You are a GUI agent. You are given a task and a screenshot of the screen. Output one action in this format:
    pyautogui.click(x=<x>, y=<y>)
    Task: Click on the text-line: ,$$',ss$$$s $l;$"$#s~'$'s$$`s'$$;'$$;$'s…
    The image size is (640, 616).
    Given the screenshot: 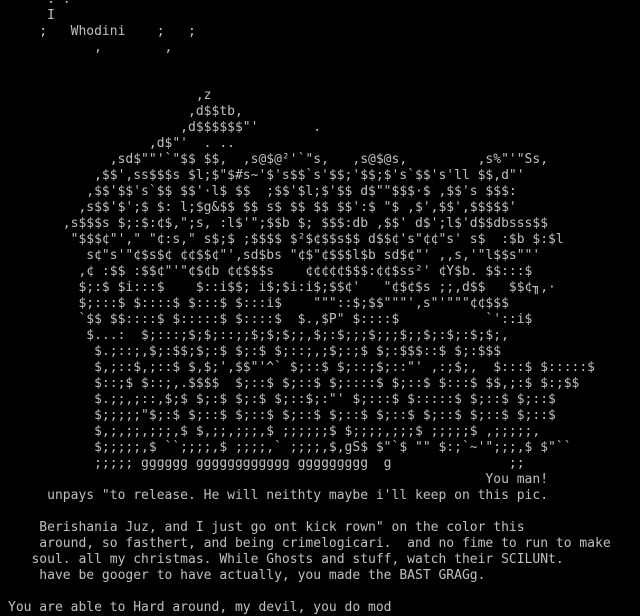 What is the action you would take?
    pyautogui.click(x=266, y=175)
    